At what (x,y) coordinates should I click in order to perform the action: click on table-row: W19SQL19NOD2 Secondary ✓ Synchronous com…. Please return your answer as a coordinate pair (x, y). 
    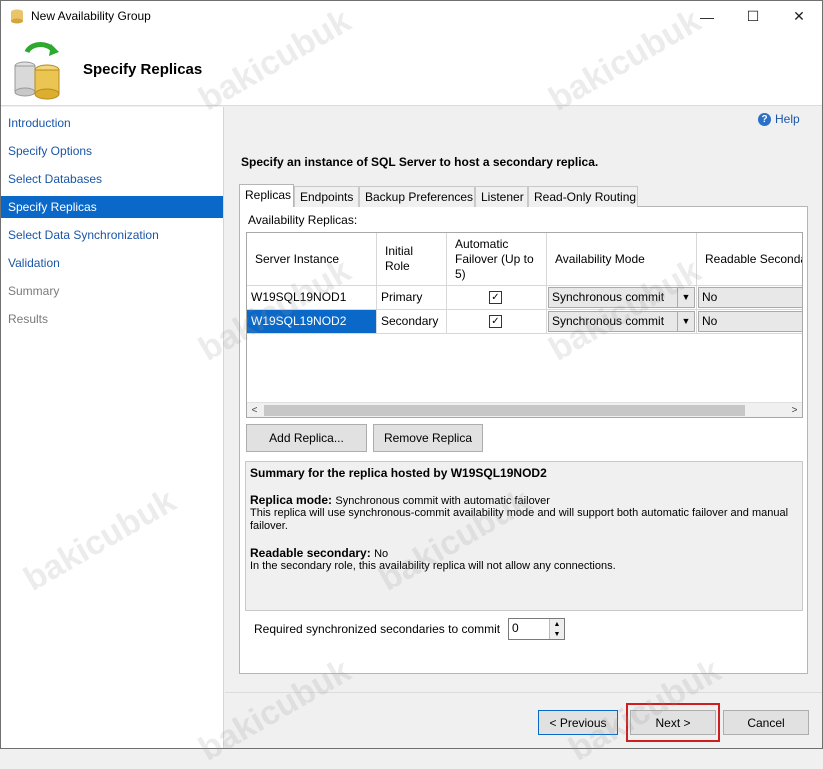
    Looking at the image, I should click on (524, 322).